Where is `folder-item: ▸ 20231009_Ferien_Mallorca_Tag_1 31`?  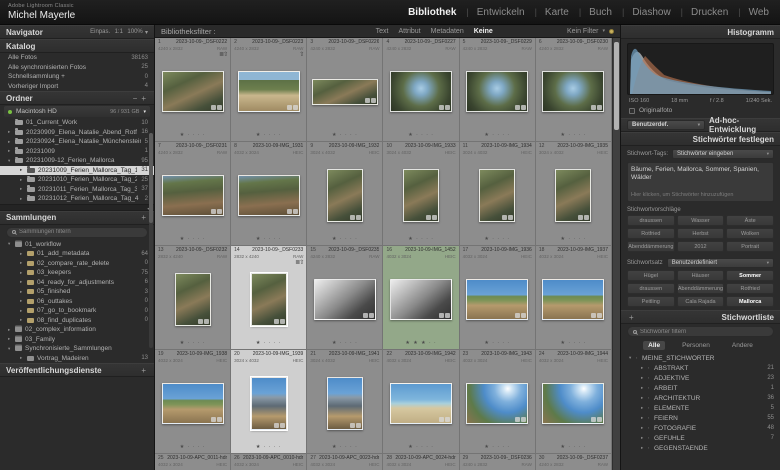
folder-item: ▸ 20231009_Ferien_Mallorca_Tag_1 31 is located at coordinates (77, 170).